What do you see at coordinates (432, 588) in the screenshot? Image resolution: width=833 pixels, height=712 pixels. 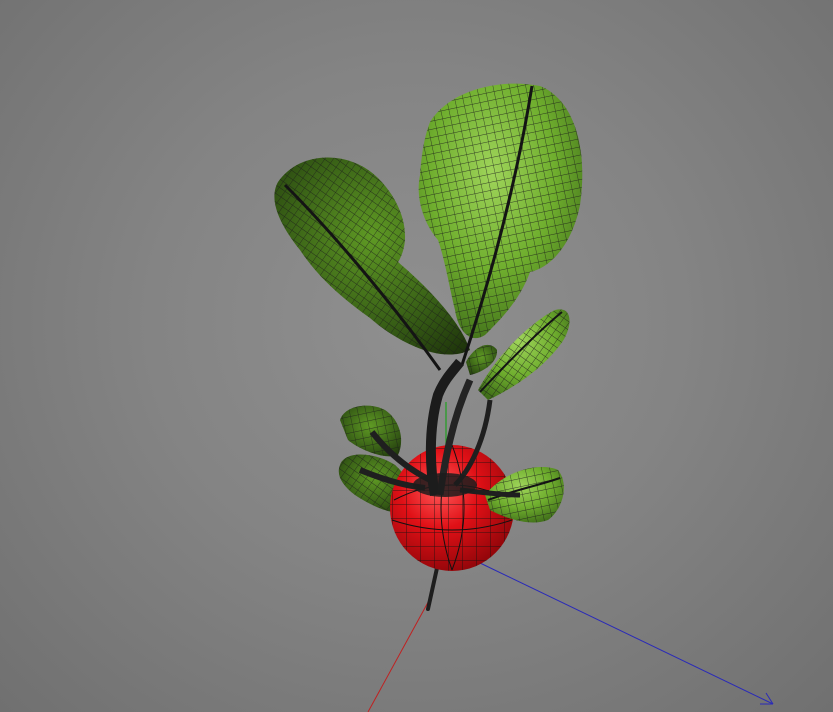 I see `taproot-tail` at bounding box center [432, 588].